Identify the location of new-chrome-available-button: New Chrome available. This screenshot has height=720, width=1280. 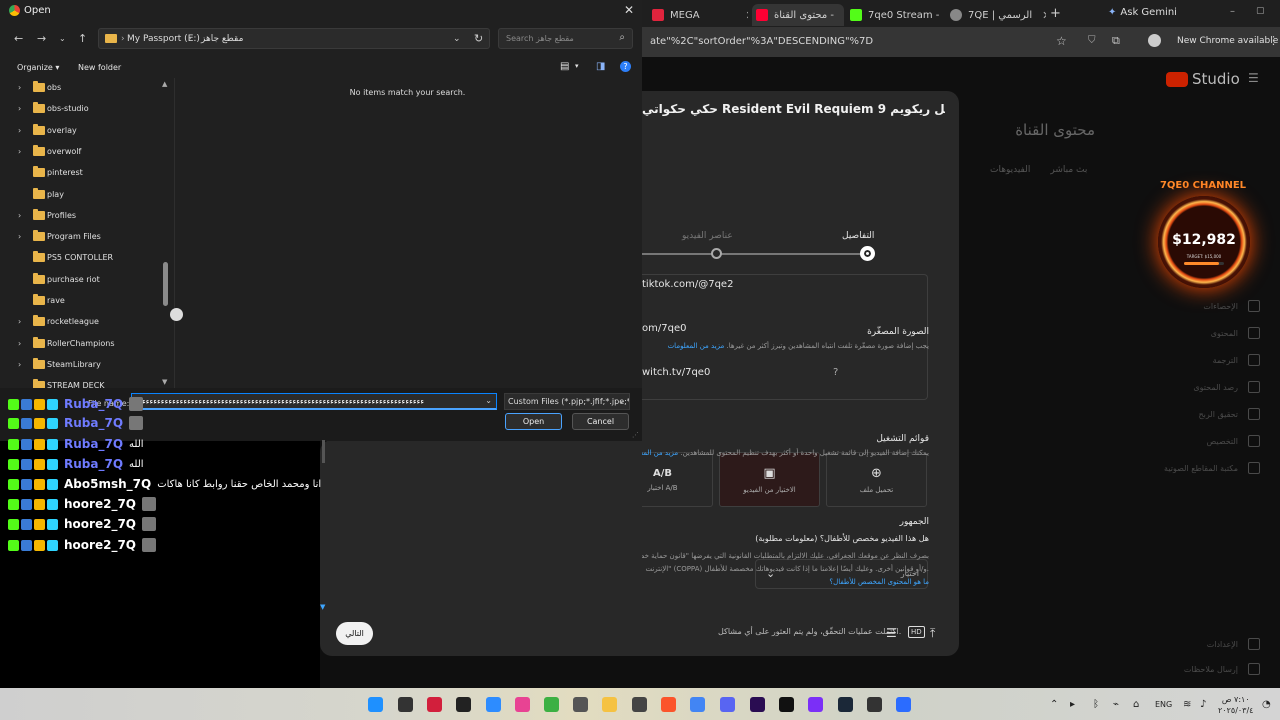
(1227, 41).